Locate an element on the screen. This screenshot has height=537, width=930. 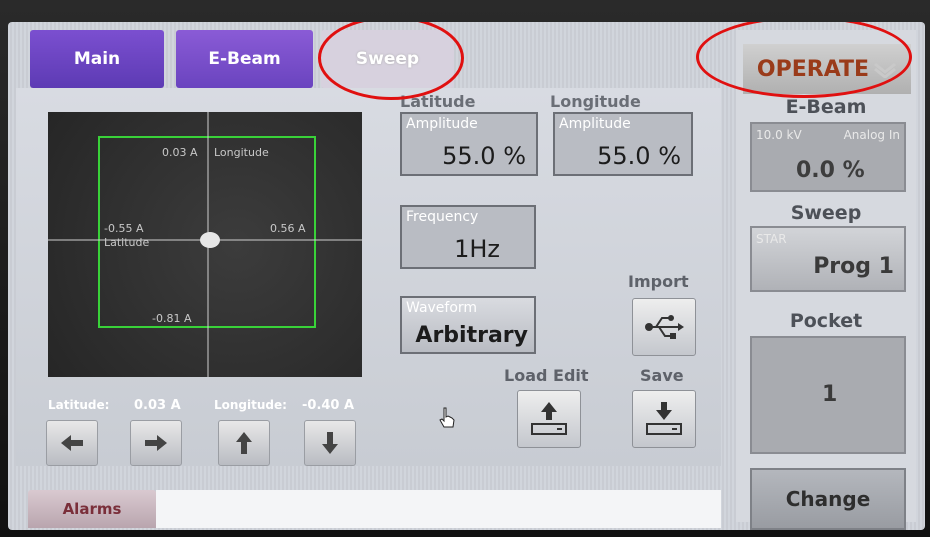
tab-sweep-label: Sweep is located at coordinates (387, 59).